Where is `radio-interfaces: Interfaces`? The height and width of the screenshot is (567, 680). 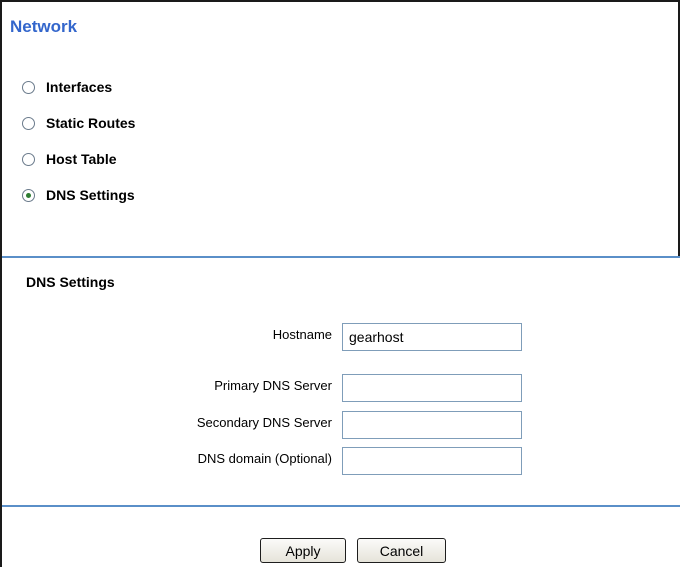
radio-interfaces: Interfaces is located at coordinates (67, 87).